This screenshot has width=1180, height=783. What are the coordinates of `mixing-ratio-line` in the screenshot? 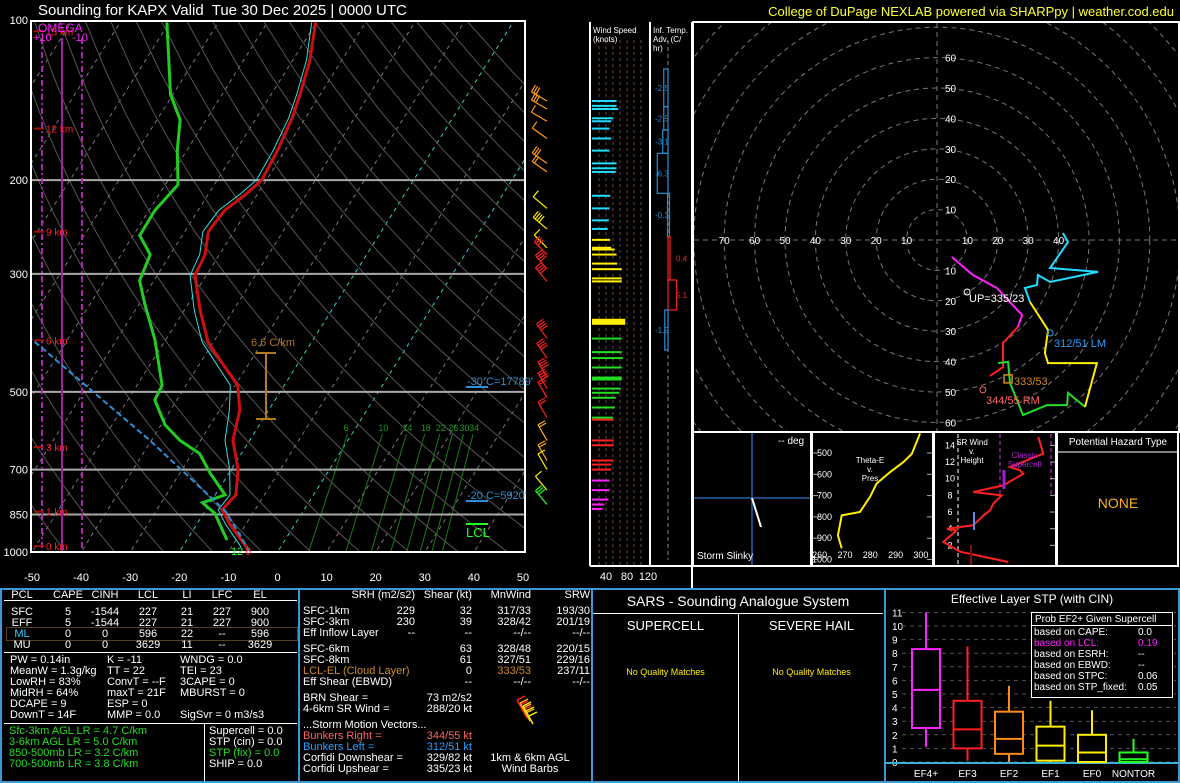 It's located at (408, 492).